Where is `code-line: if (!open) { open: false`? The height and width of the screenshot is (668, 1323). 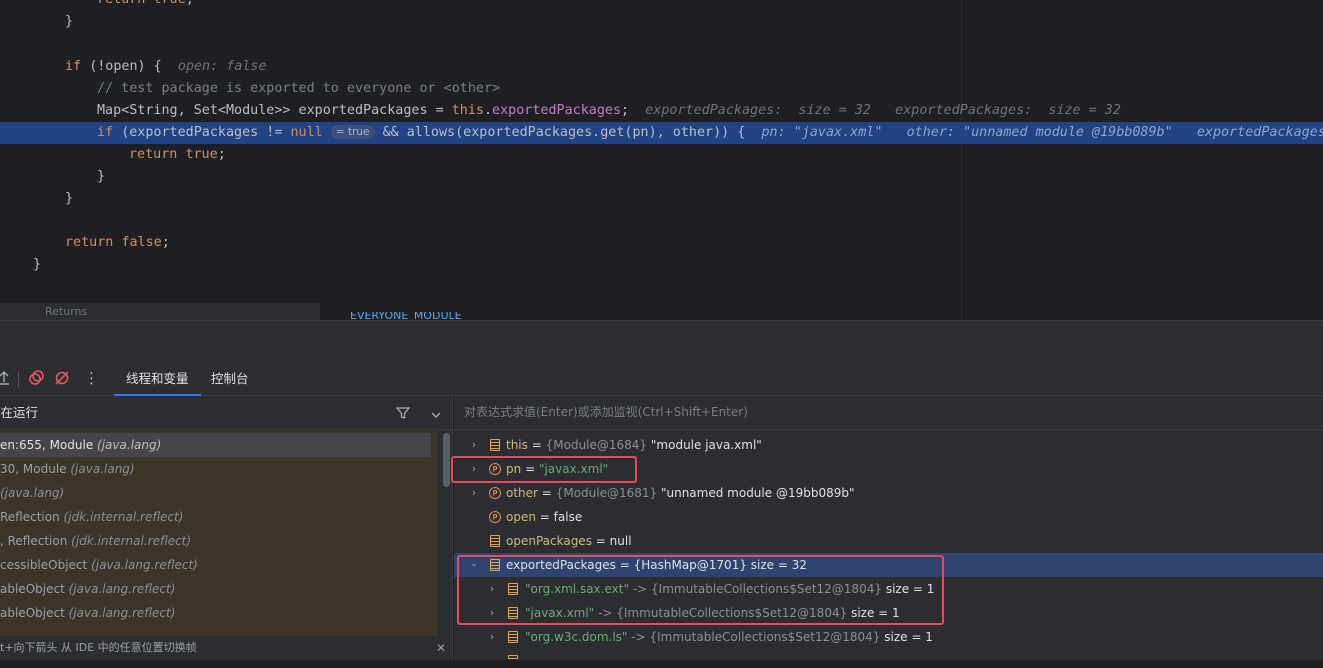 code-line: if (!open) { open: false is located at coordinates (166, 66).